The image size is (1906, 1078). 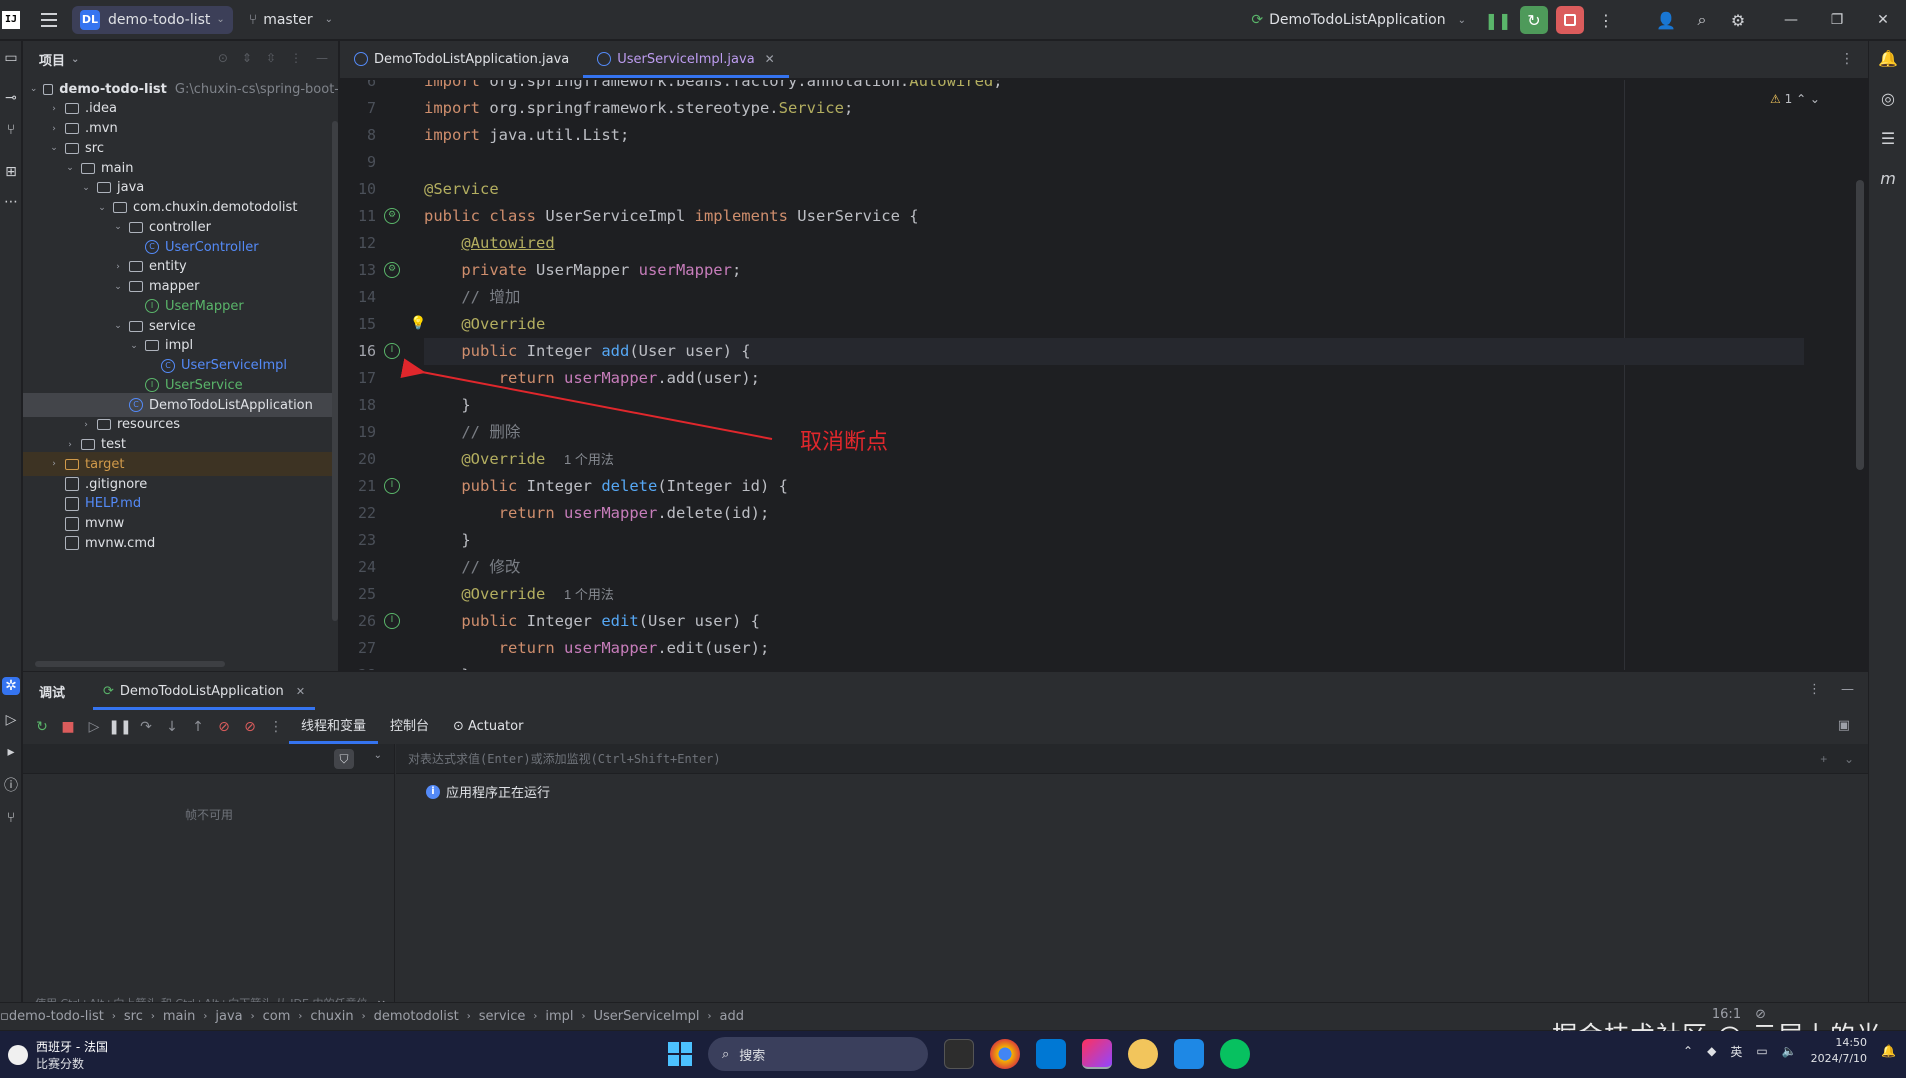 I want to click on breadcrumb-item: java, so click(x=228, y=1016).